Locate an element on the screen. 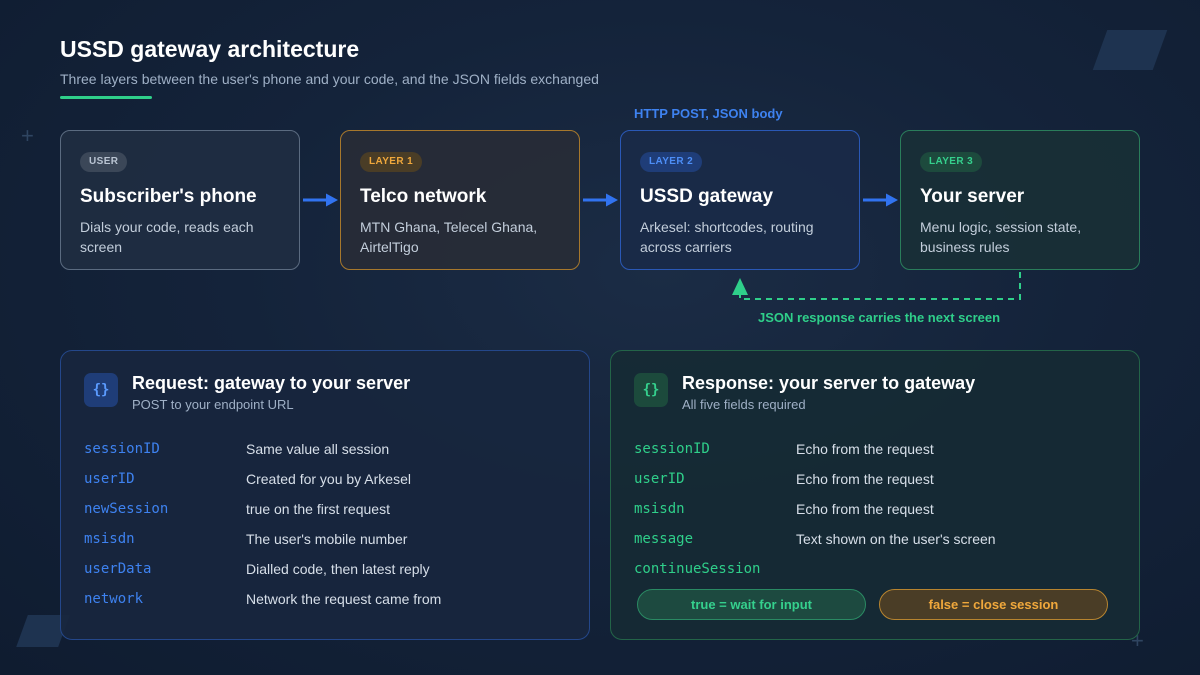 The width and height of the screenshot is (1200, 675). field-row: sessionID Same value all session is located at coordinates (325, 449).